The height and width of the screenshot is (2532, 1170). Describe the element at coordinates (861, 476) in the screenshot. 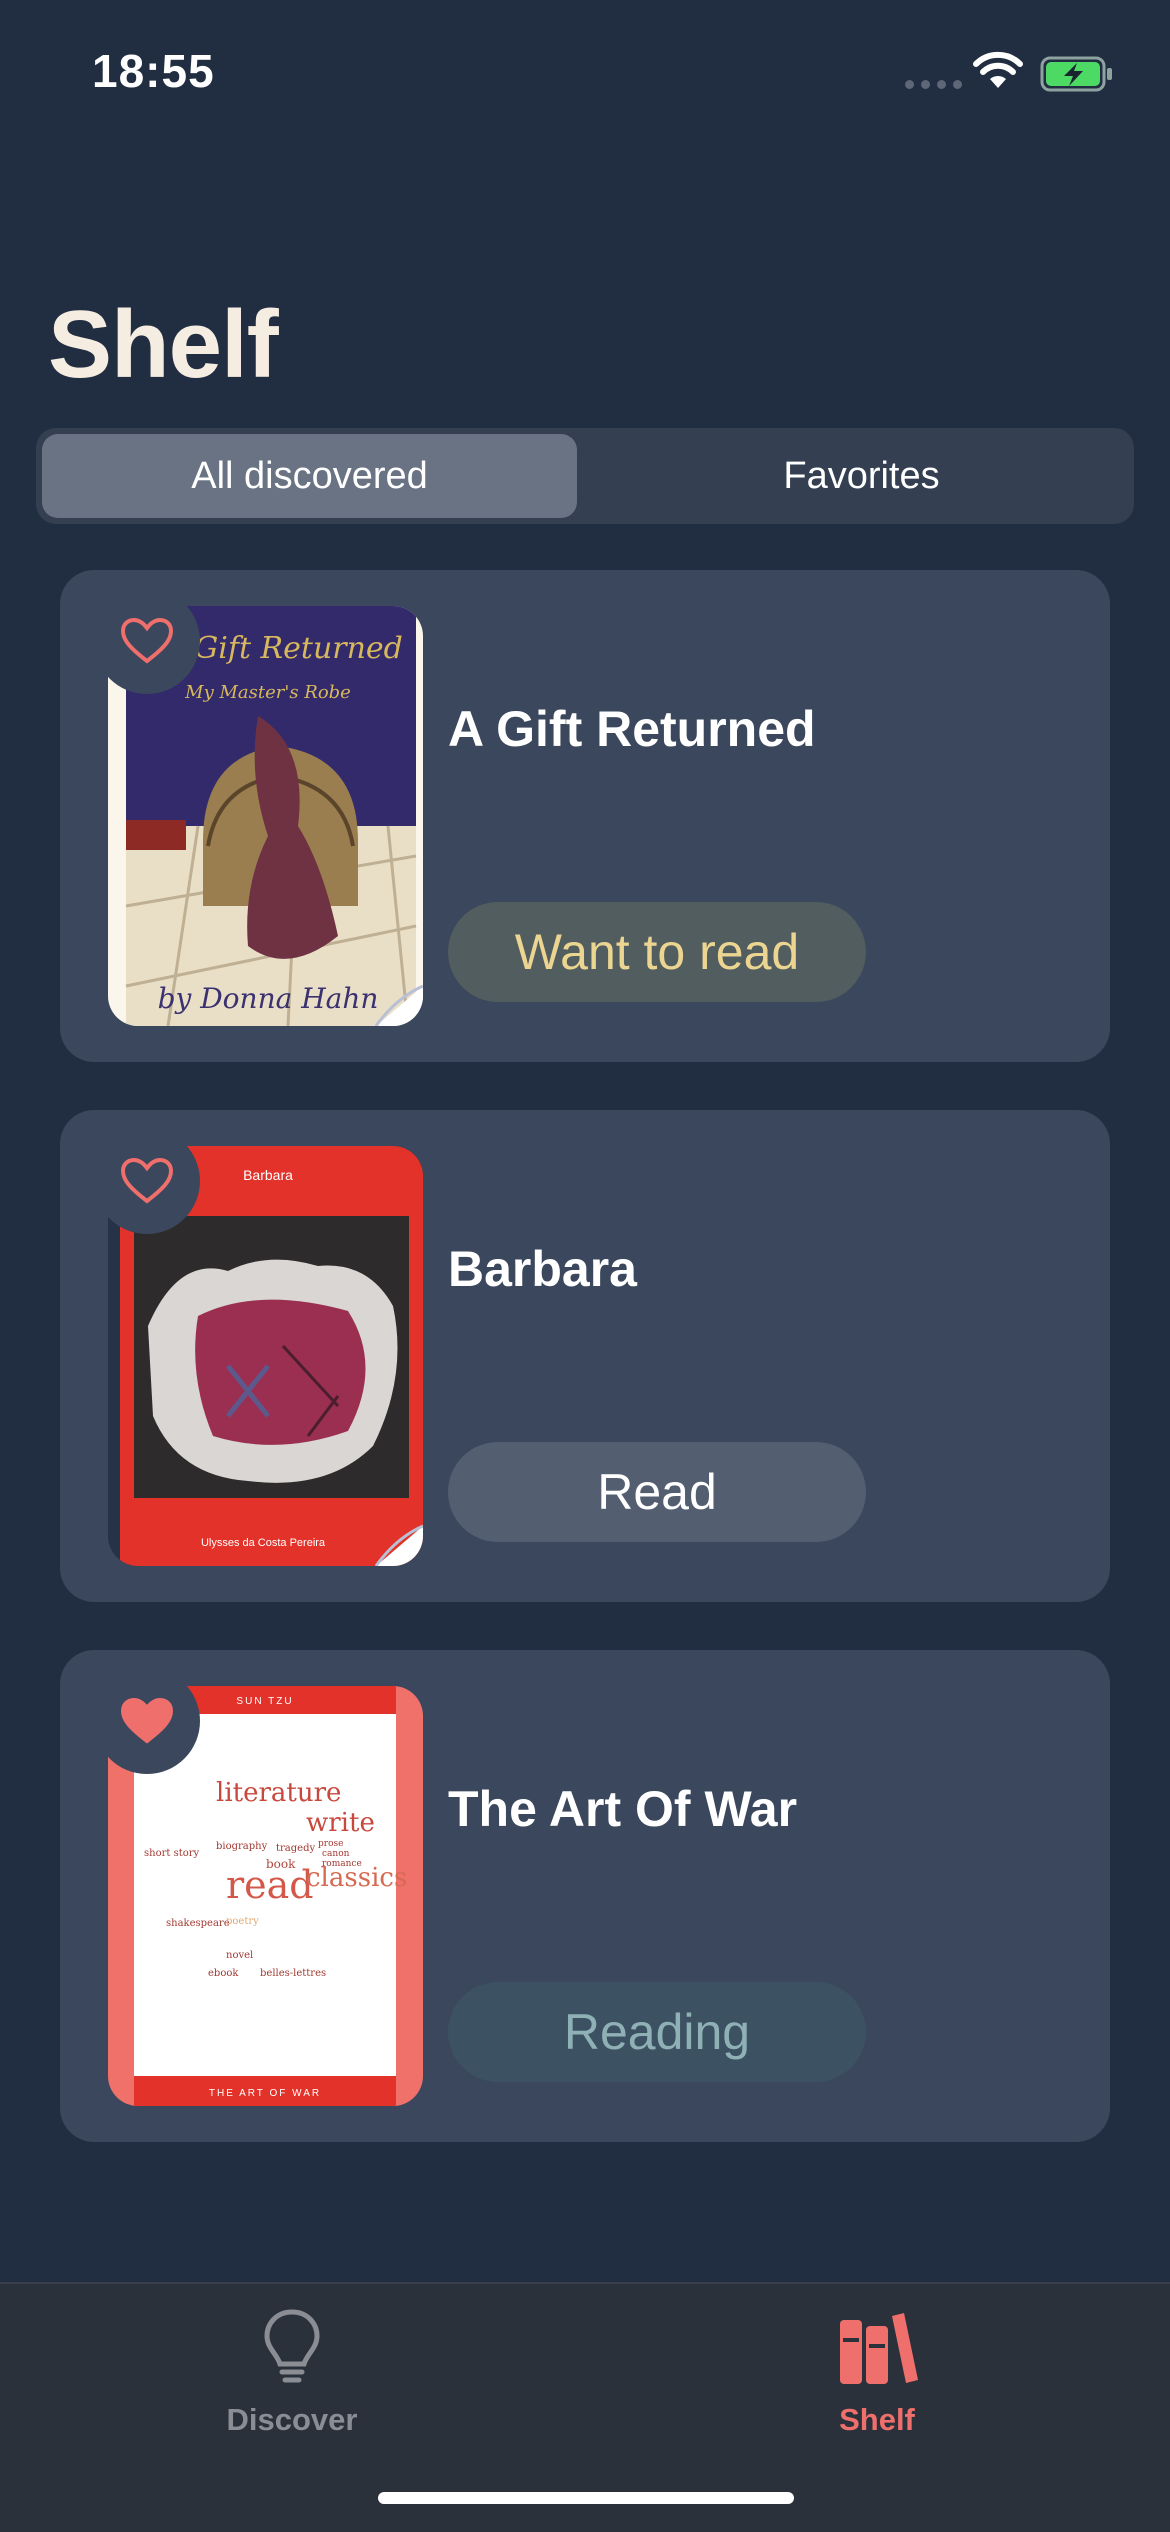

I see `segment-favorites: Favorites` at that location.